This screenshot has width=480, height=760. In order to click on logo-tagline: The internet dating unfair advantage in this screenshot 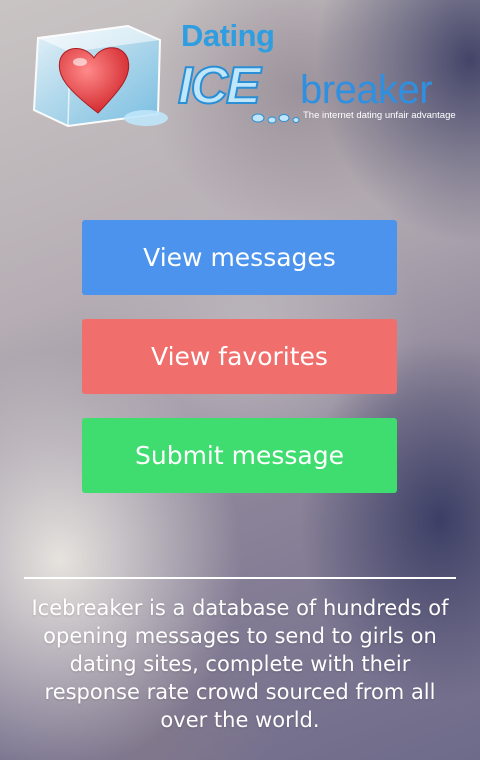, I will do `click(379, 115)`.